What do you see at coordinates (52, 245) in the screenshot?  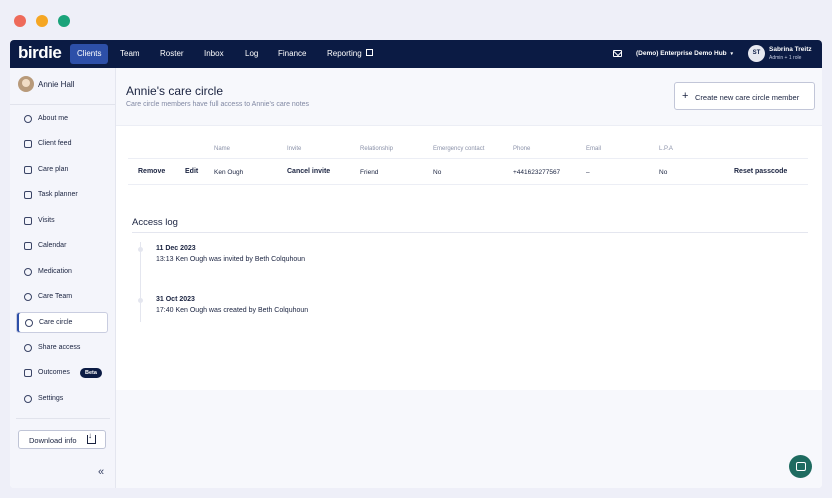 I see `sidebar-item-label: Calendar` at bounding box center [52, 245].